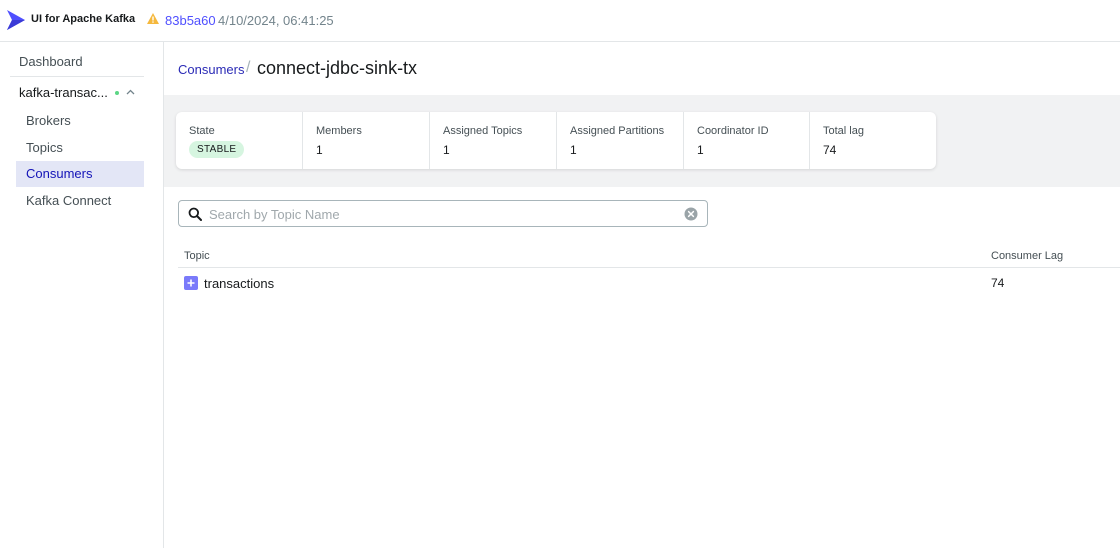 The image size is (1120, 548). What do you see at coordinates (77, 64) in the screenshot?
I see `sidebar-item-dashboard: Dashboard` at bounding box center [77, 64].